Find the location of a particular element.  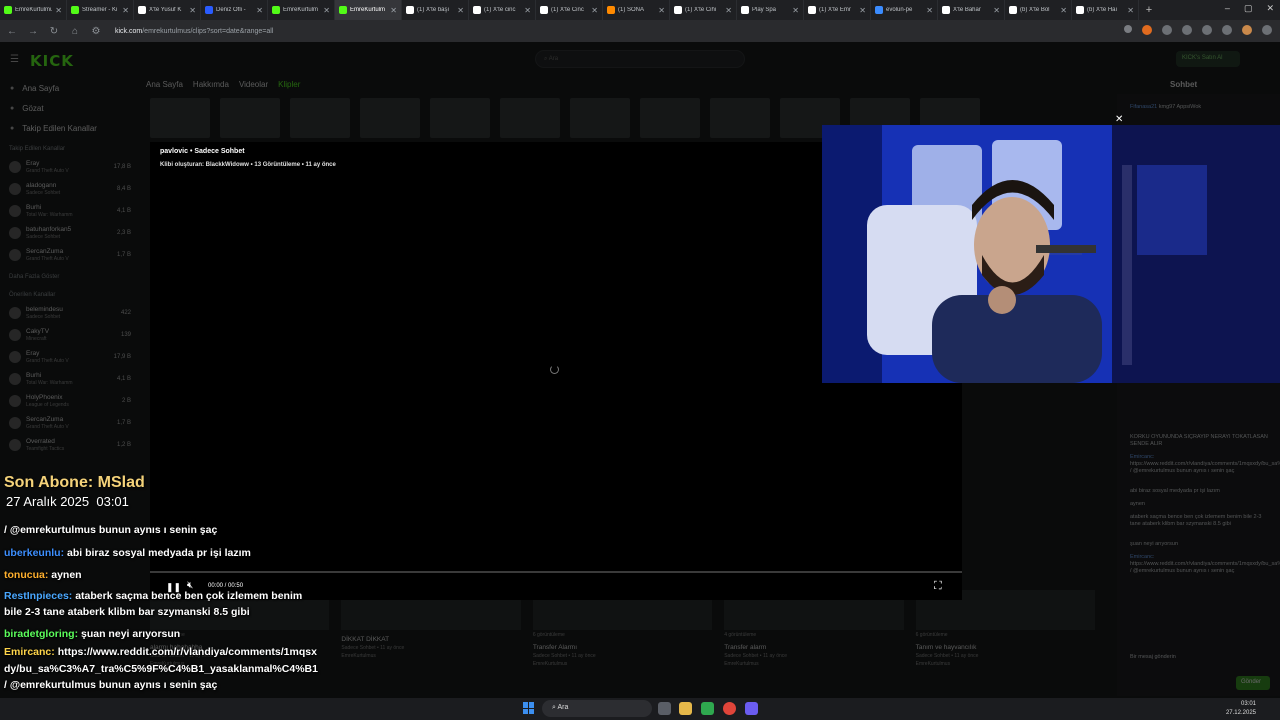

channel-tab: Hakkımda is located at coordinates (211, 84).